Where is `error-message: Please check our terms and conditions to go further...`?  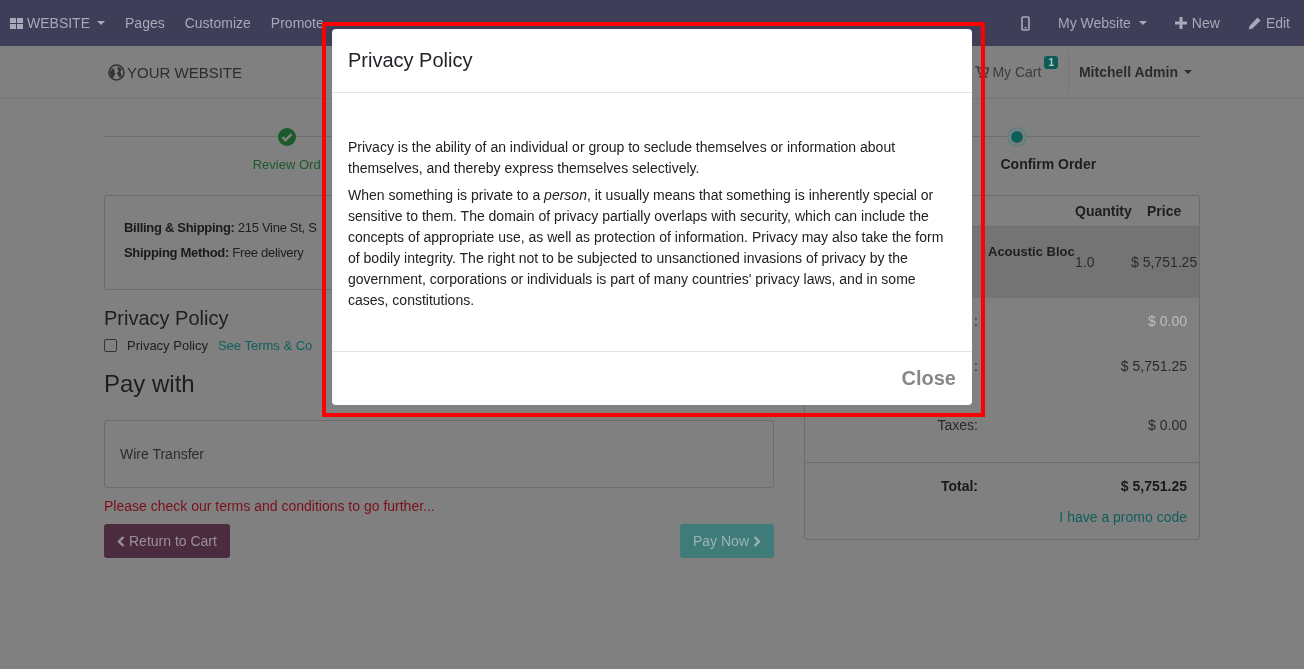 error-message: Please check our terms and conditions to go further... is located at coordinates (270, 506).